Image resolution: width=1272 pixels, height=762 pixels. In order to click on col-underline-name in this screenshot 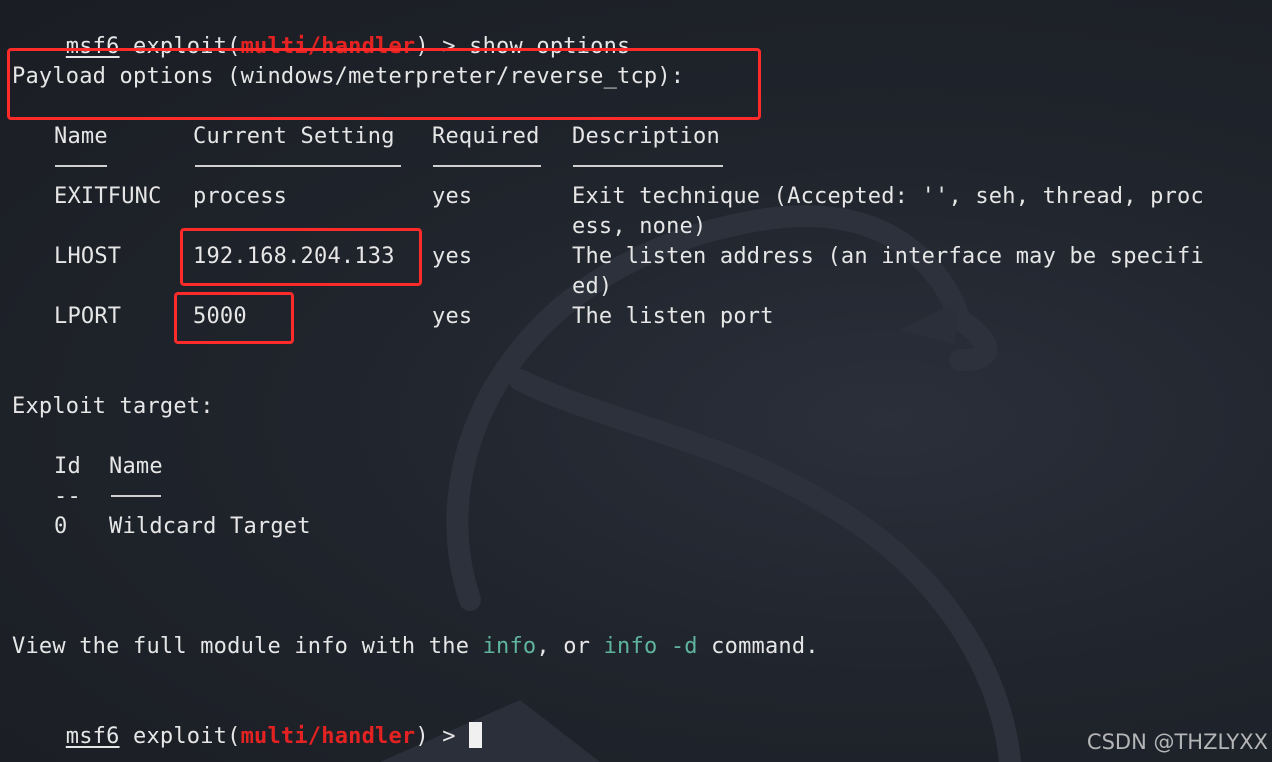, I will do `click(81, 166)`.